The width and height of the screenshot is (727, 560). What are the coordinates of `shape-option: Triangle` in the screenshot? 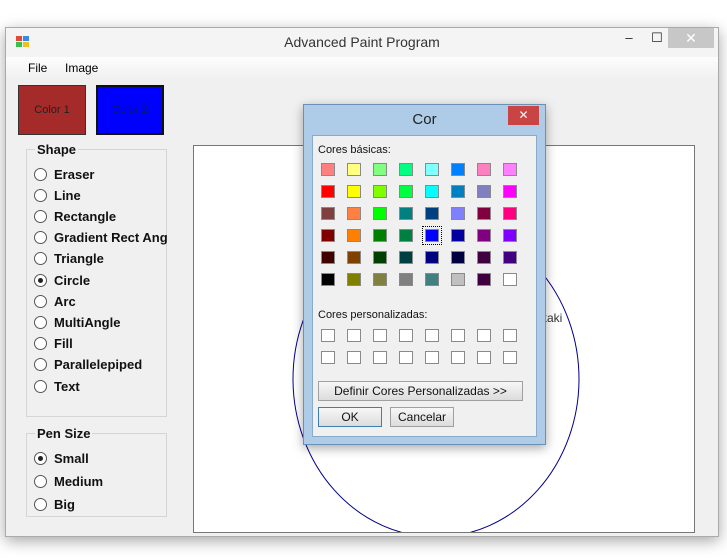 It's located at (69, 259).